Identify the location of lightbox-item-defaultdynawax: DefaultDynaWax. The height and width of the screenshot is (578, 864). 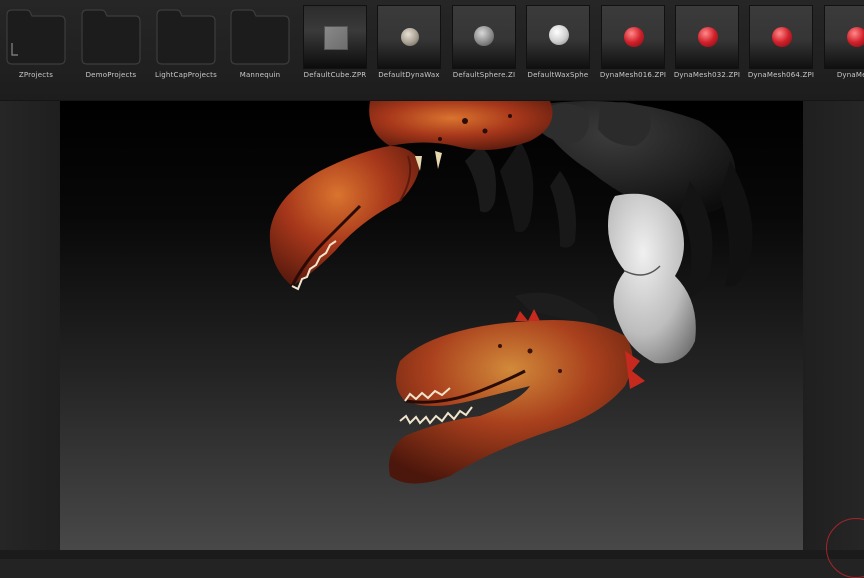
(409, 45).